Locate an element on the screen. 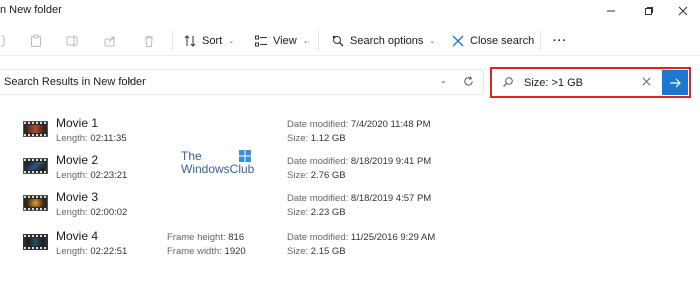 Image resolution: width=700 pixels, height=281 pixels. address-bar: Search Results in New folder › ⌄ is located at coordinates (242, 82).